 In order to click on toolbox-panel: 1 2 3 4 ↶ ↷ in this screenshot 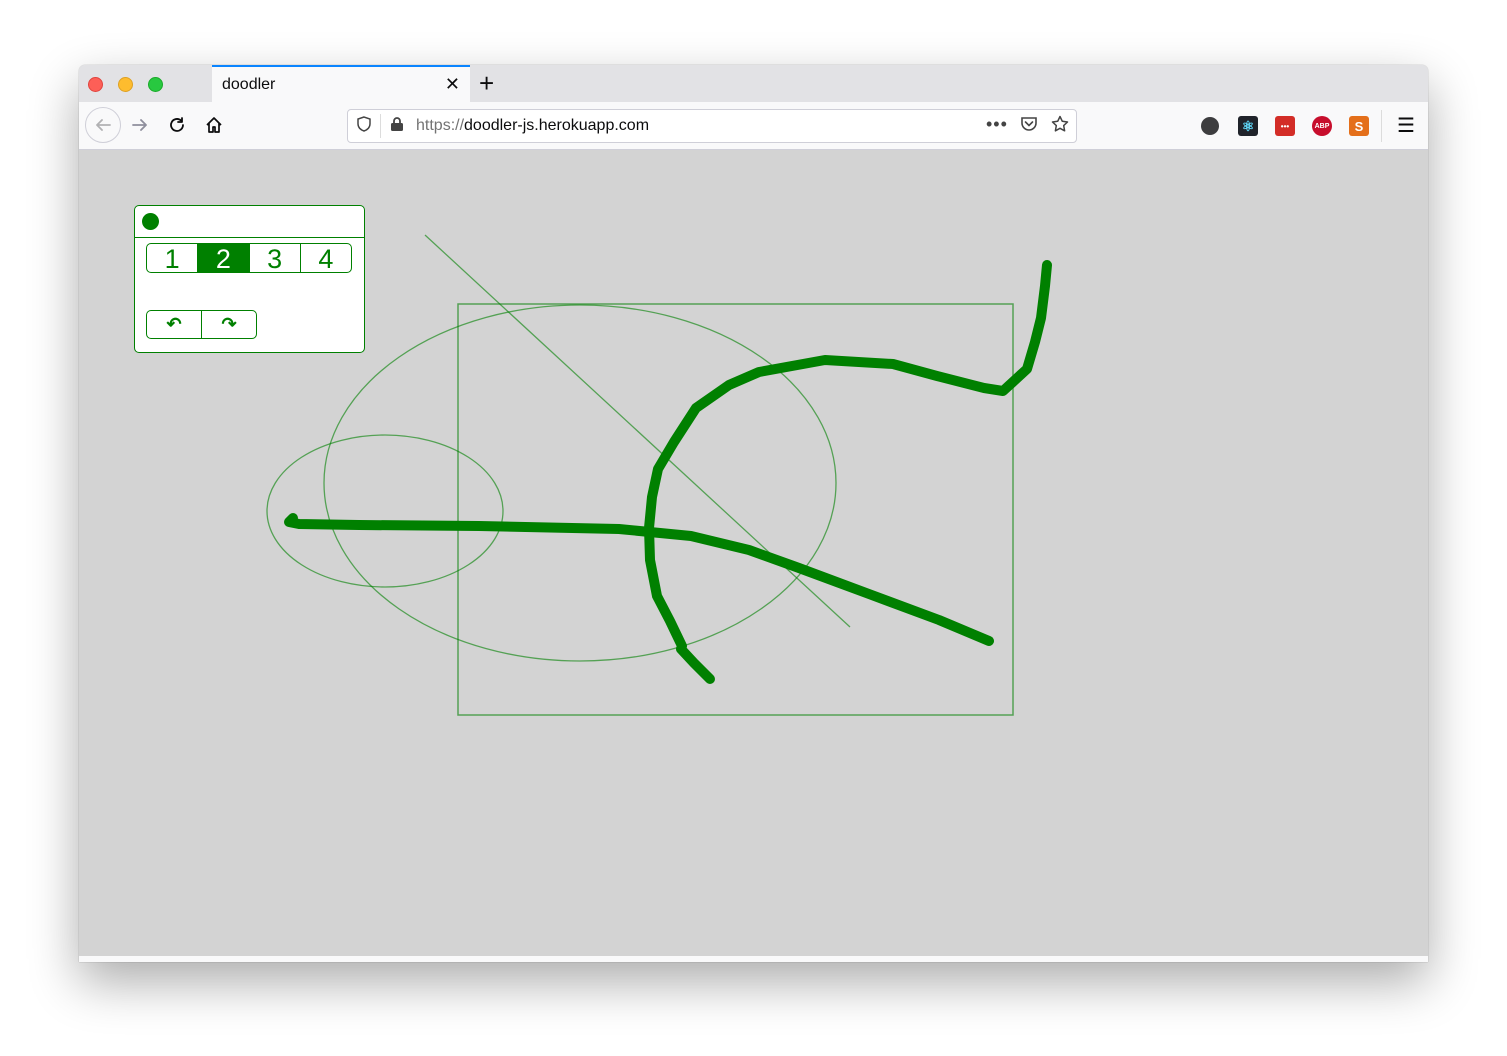, I will do `click(249, 279)`.